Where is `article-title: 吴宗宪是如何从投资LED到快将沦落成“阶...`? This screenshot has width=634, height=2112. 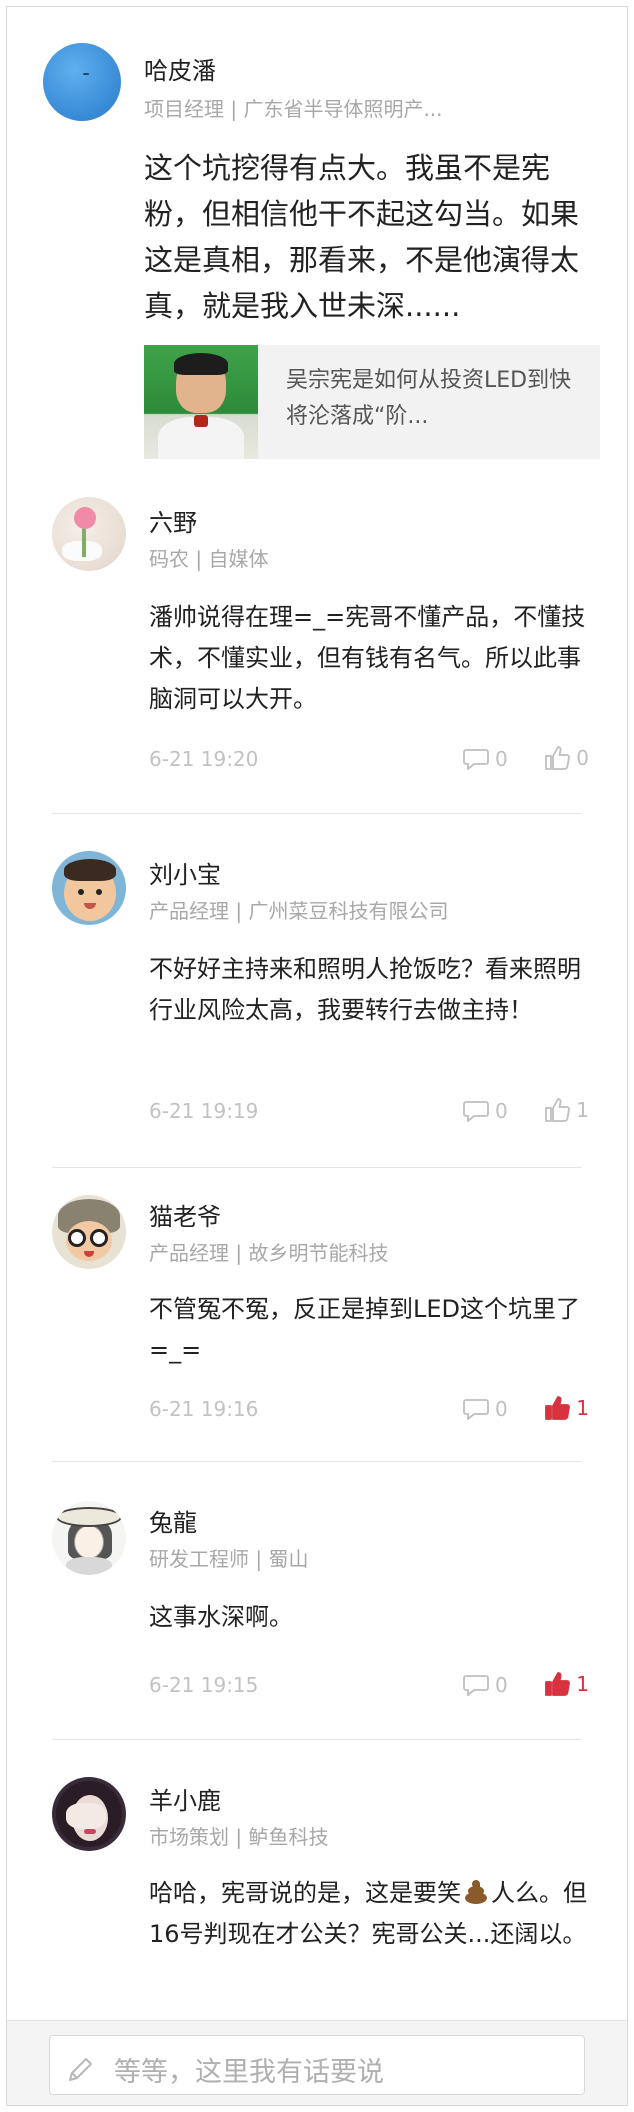 article-title: 吴宗宪是如何从投资LED到快将沦落成“阶... is located at coordinates (429, 398).